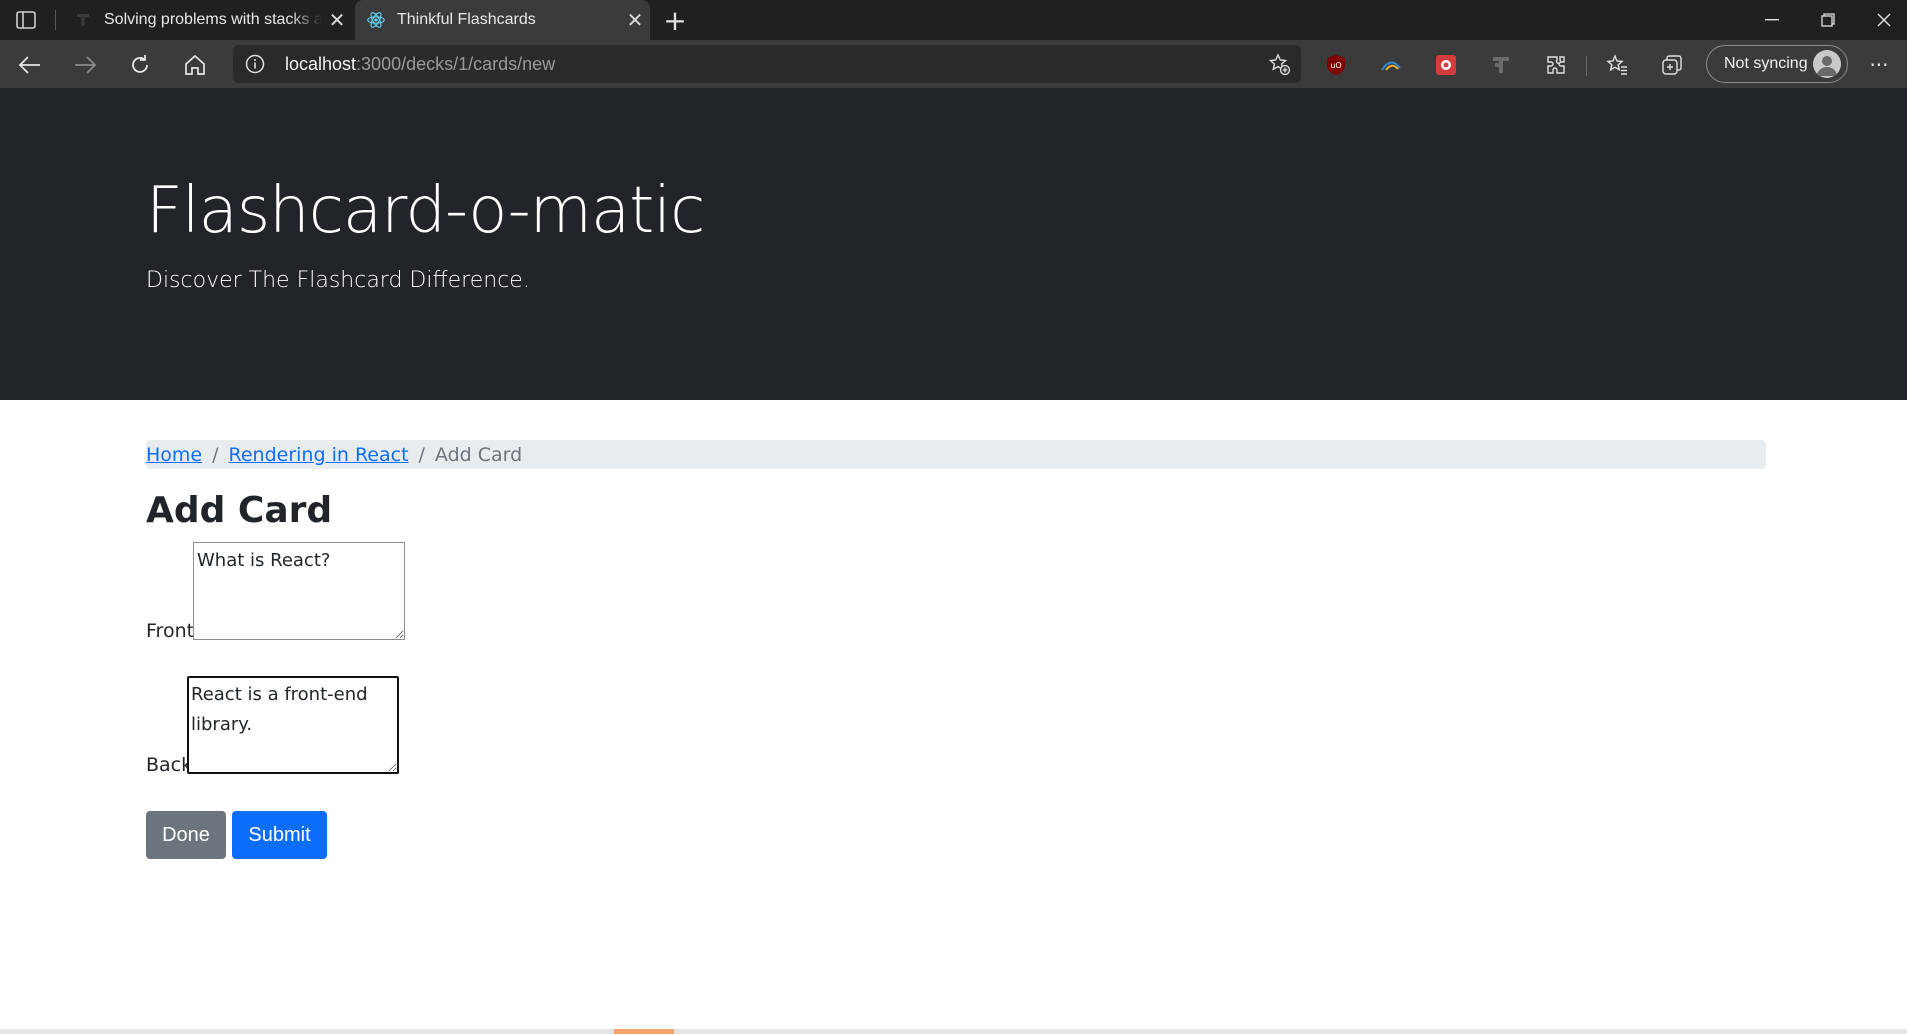 The width and height of the screenshot is (1907, 1034). What do you see at coordinates (293, 725) in the screenshot?
I see `back-textarea` at bounding box center [293, 725].